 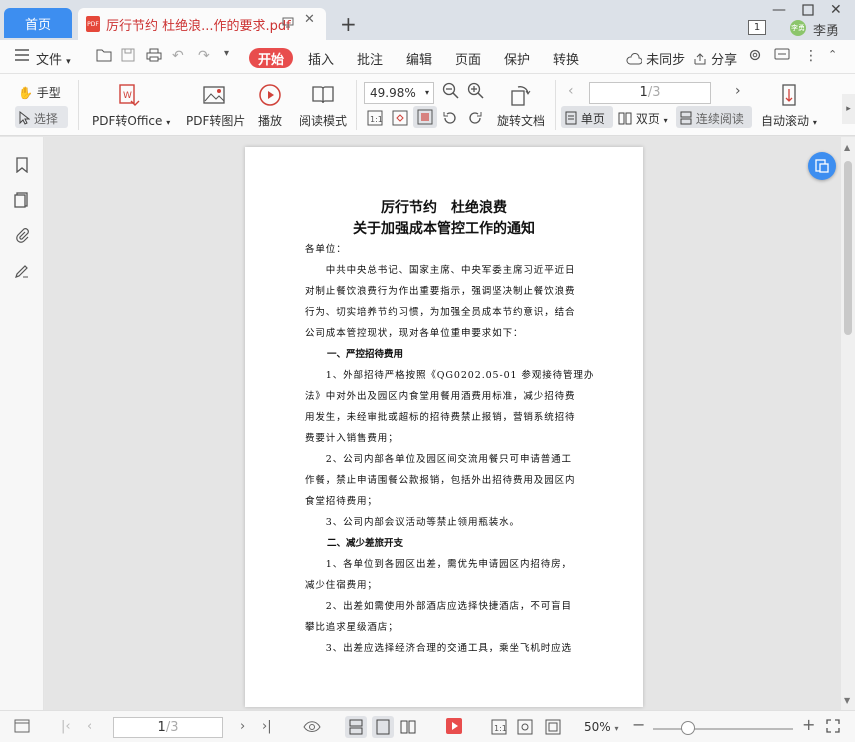 What do you see at coordinates (700, 59) in the screenshot?
I see `share-icon` at bounding box center [700, 59].